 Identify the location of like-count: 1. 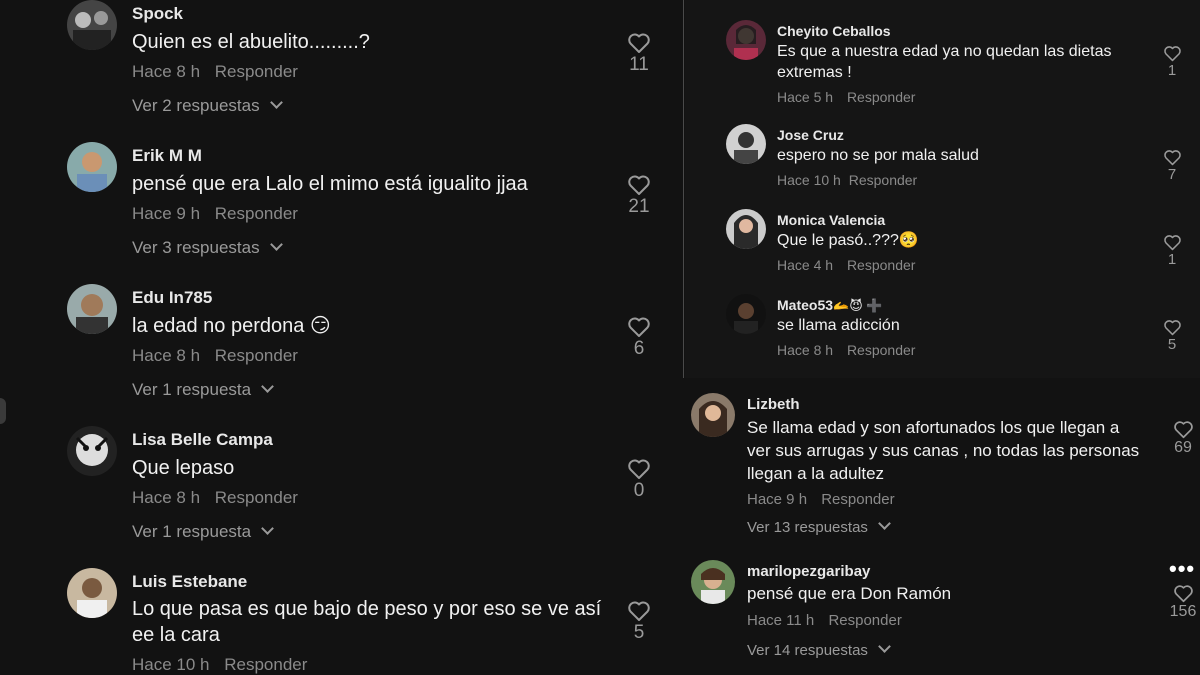
(1172, 70).